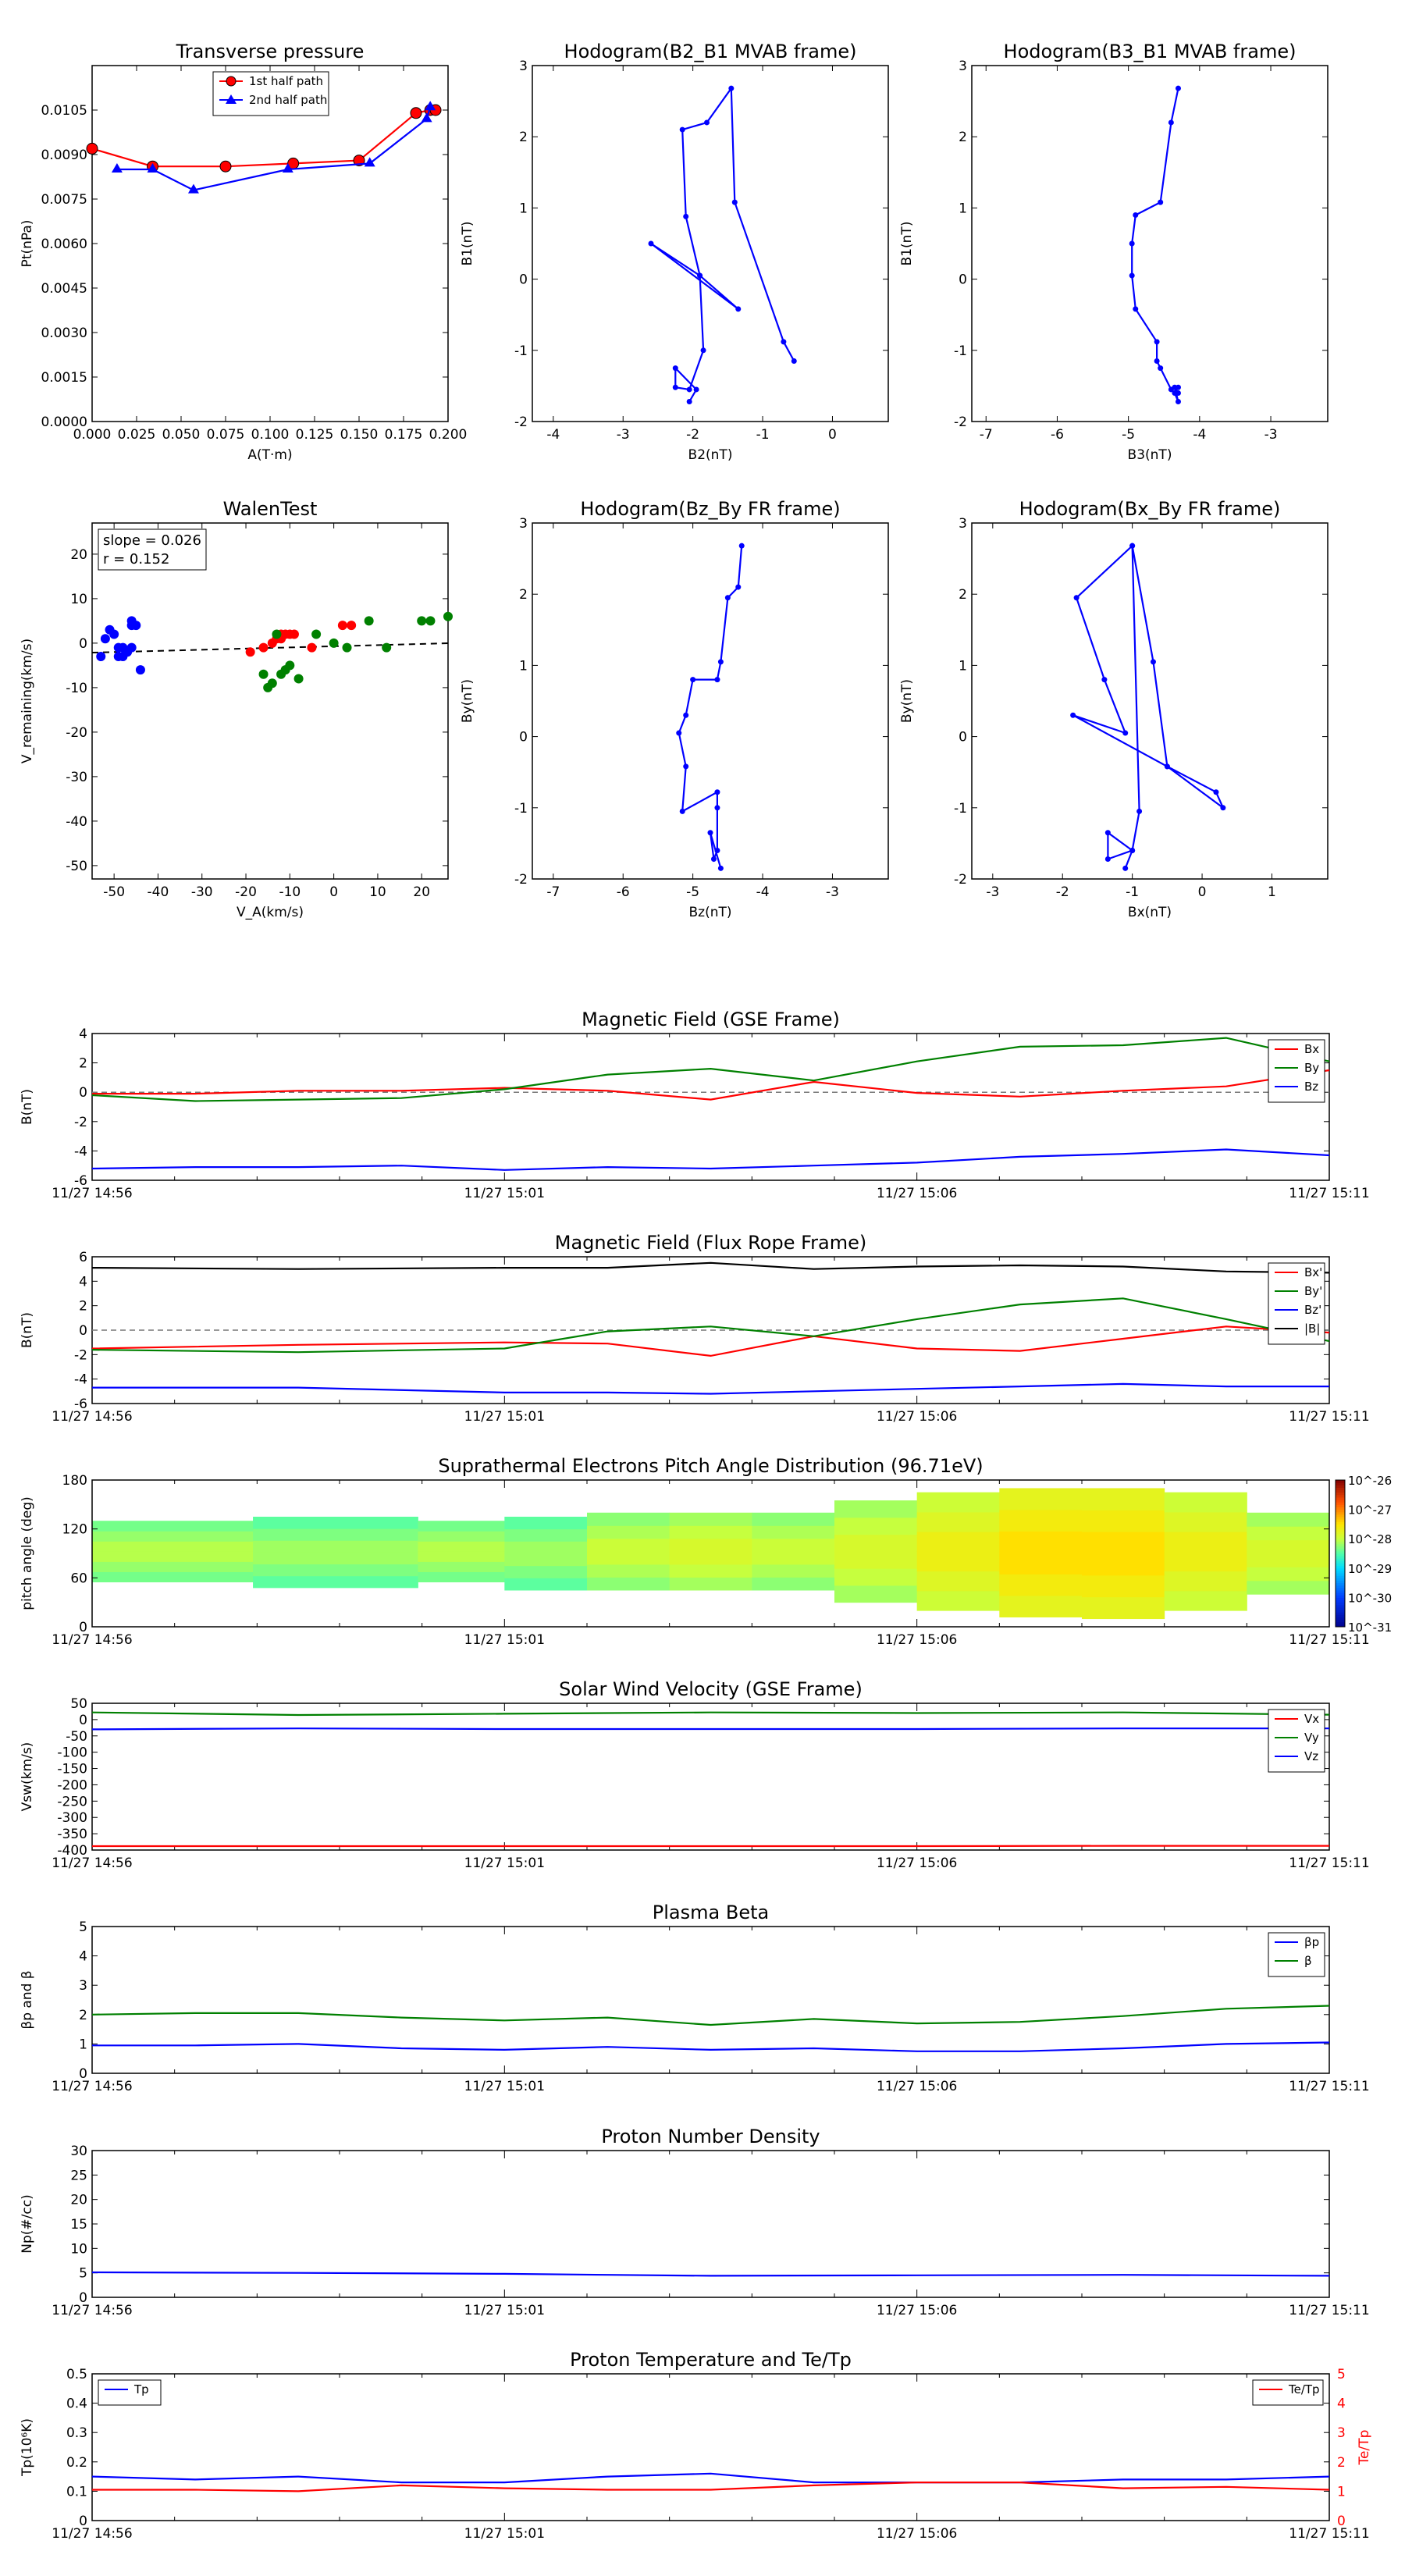 The image size is (1405, 2576). What do you see at coordinates (28, 1777) in the screenshot?
I see `vsw-ylabel: Vsw(km/s)` at bounding box center [28, 1777].